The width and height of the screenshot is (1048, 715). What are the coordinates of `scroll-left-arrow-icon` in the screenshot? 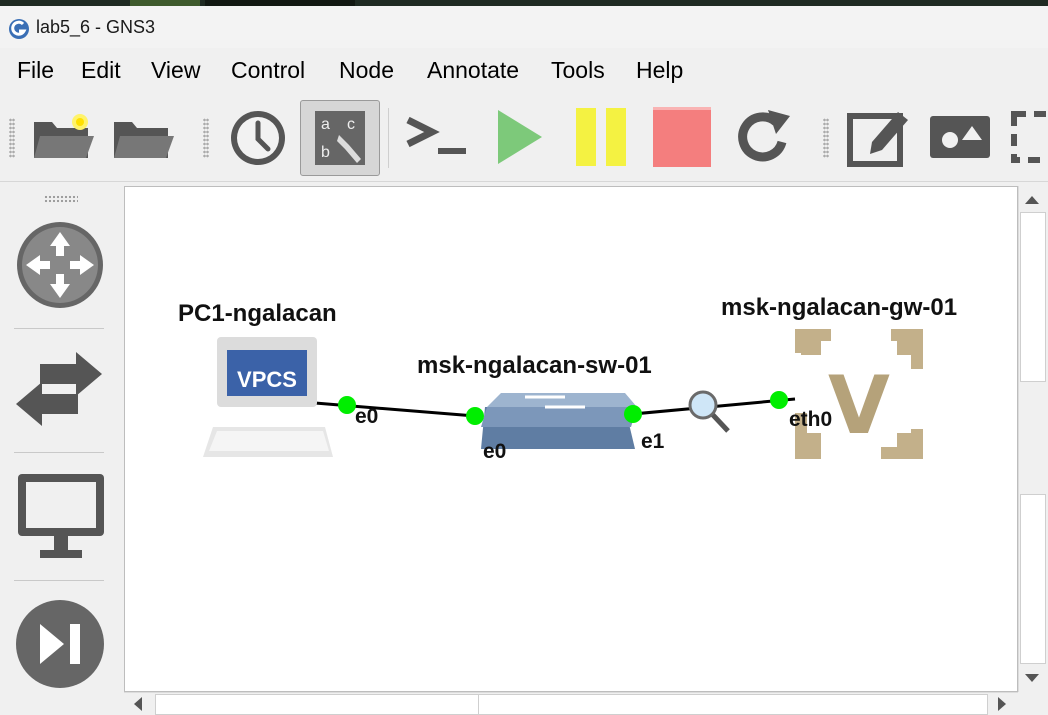 It's located at (138, 704).